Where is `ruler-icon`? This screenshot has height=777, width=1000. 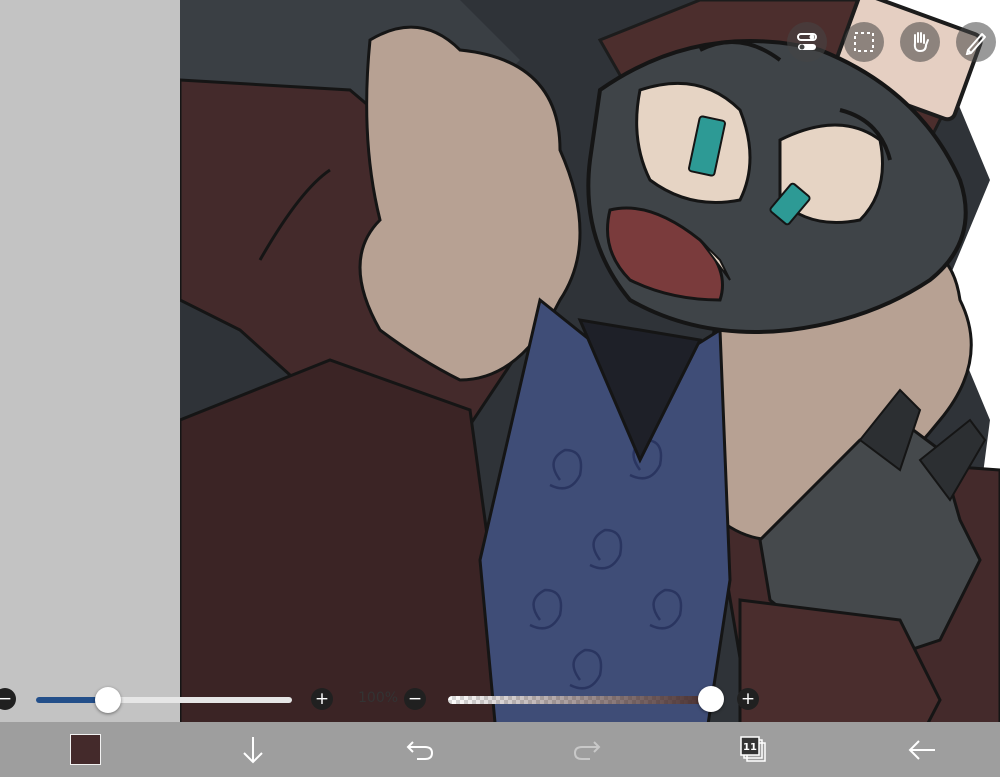
ruler-icon is located at coordinates (975, 44).